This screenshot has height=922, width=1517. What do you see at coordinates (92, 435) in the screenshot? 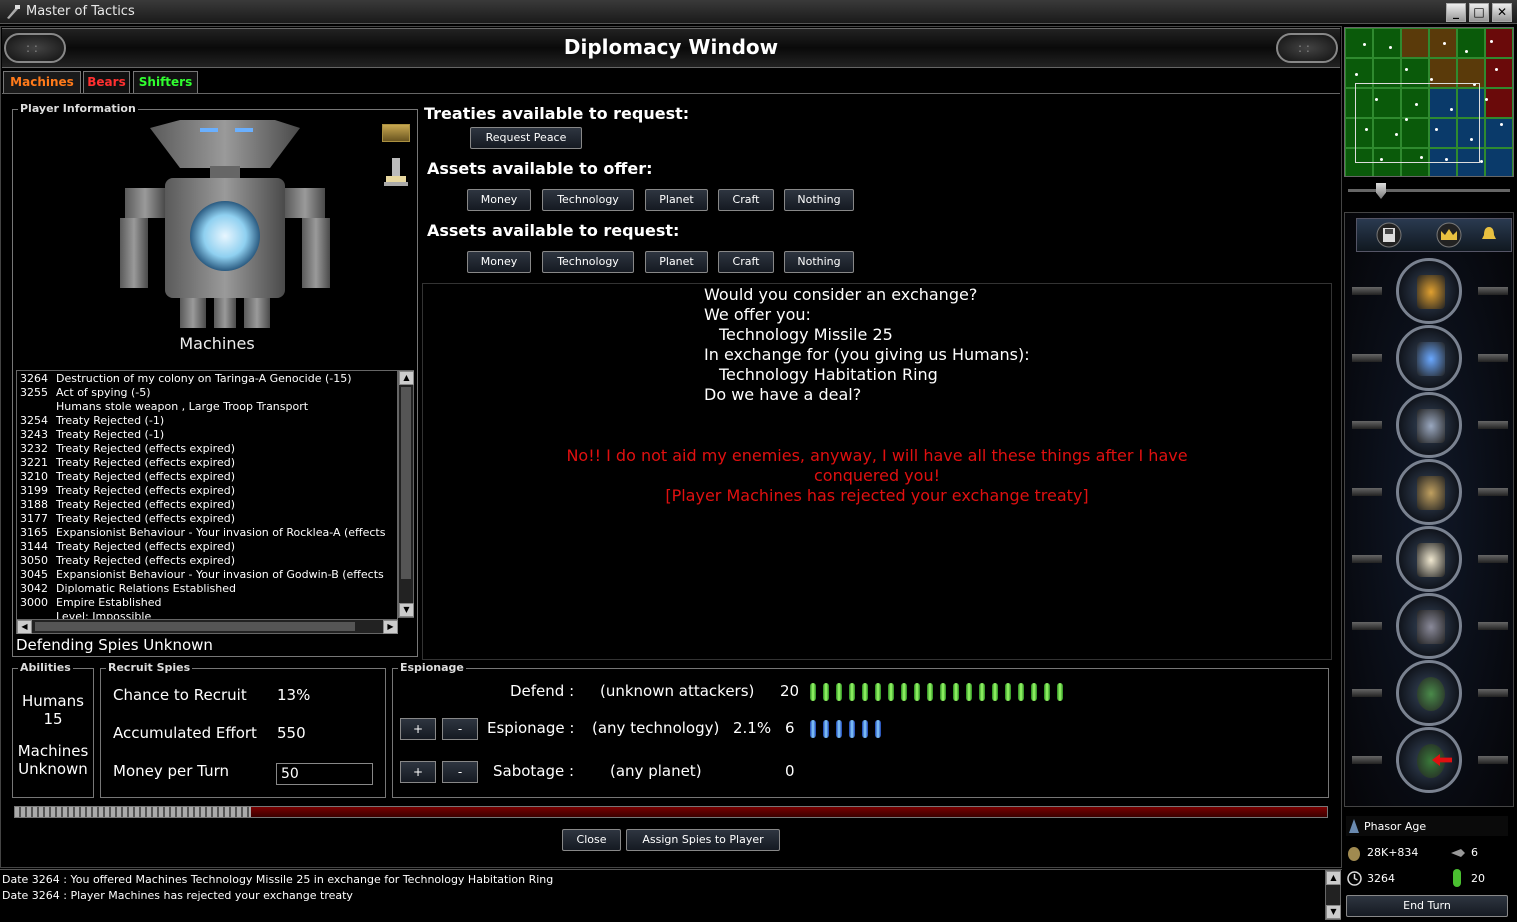
I see `log-row: 3243 Treaty Rejected (-1)` at bounding box center [92, 435].